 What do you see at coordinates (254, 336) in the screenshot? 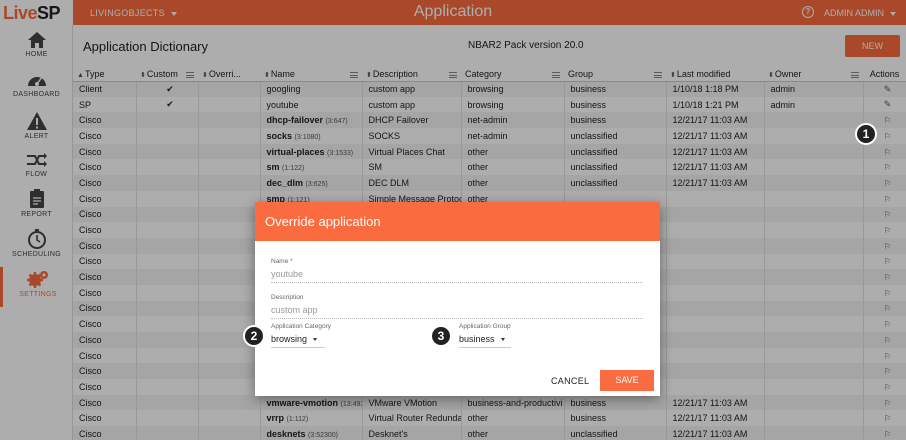
I see `callout-2: 2` at bounding box center [254, 336].